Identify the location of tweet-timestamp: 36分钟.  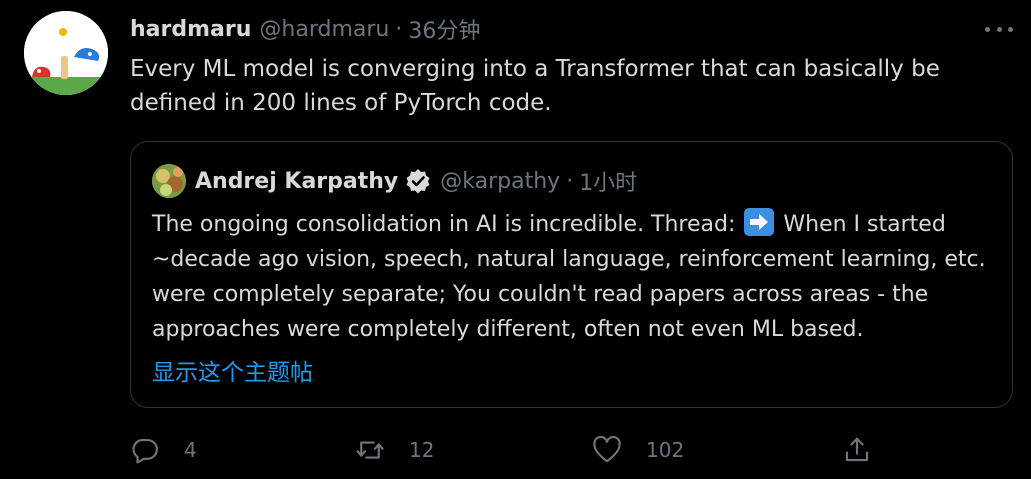
(444, 29).